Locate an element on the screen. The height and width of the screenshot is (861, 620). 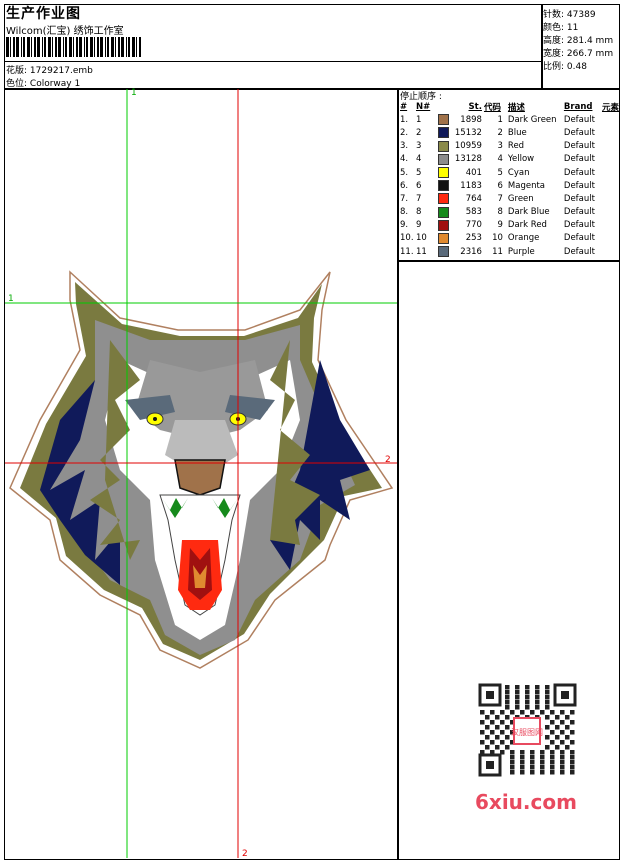
scale-row: 比例: 0.48 is located at coordinates (565, 65).